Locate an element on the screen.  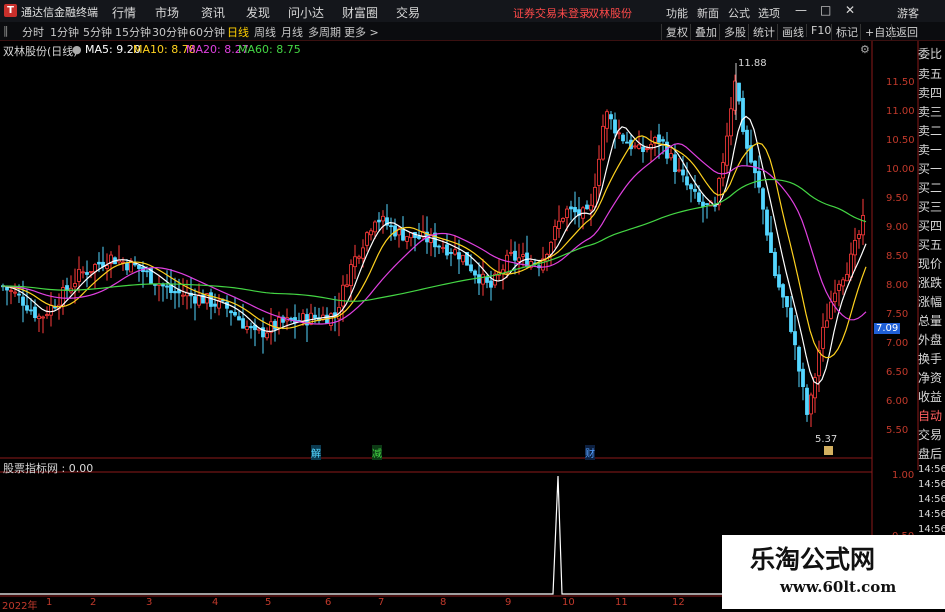
rp-buy3: 买三 is located at coordinates (931, 206).